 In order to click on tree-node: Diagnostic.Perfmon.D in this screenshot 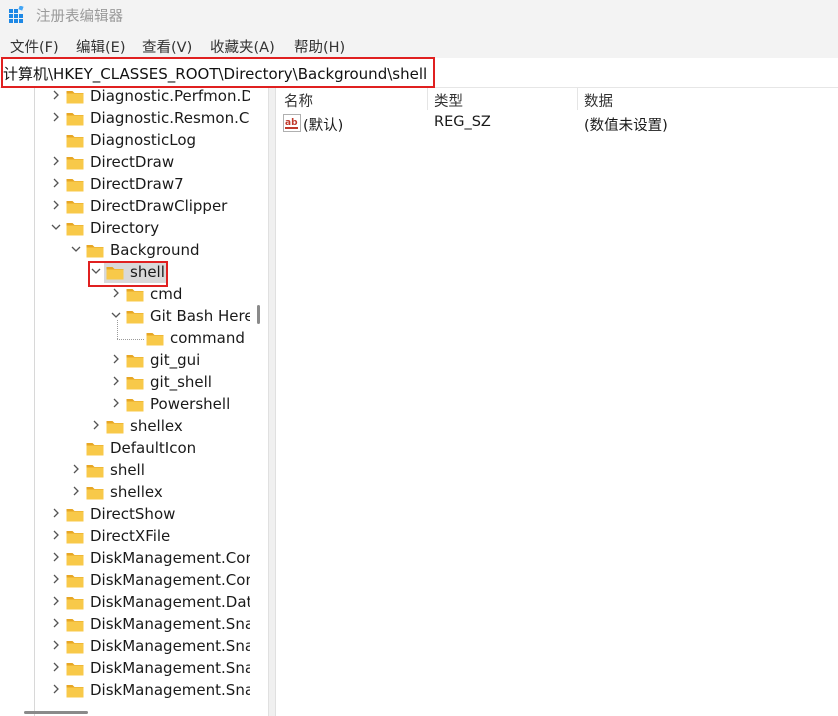, I will do `click(150, 98)`.